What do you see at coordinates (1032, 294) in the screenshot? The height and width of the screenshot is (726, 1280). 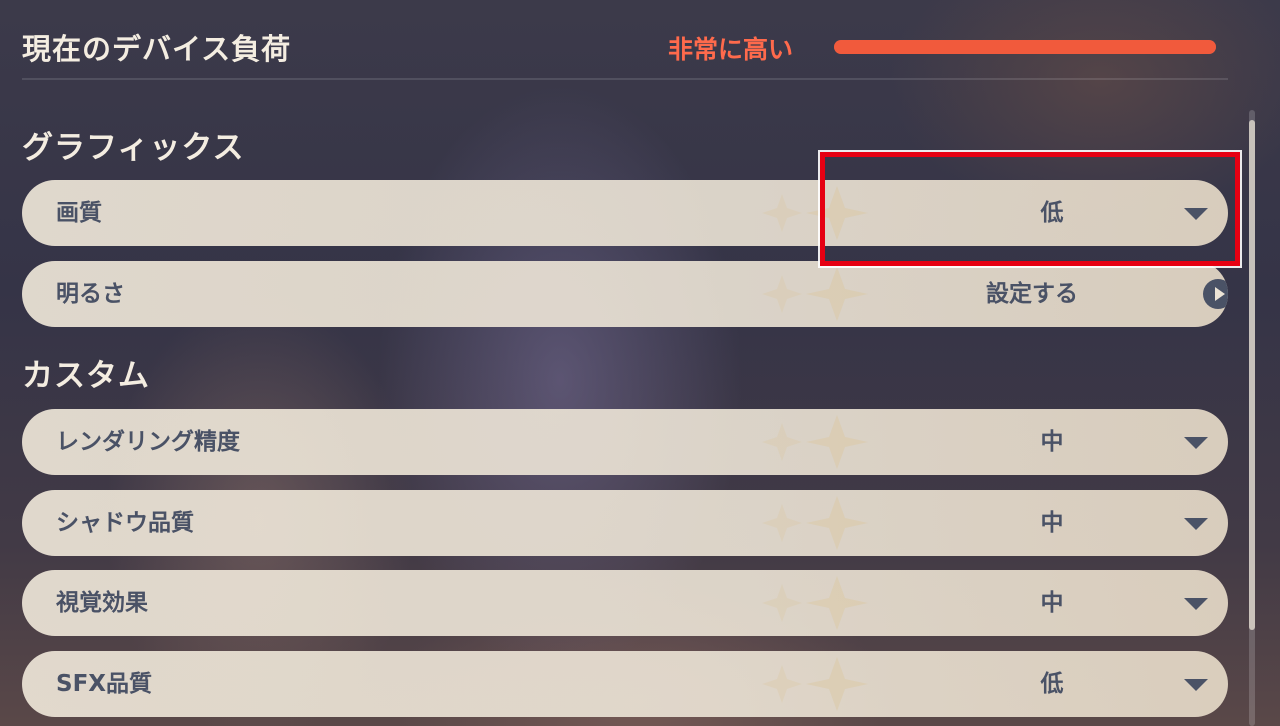 I see `brightness-configure-link: 設定する` at bounding box center [1032, 294].